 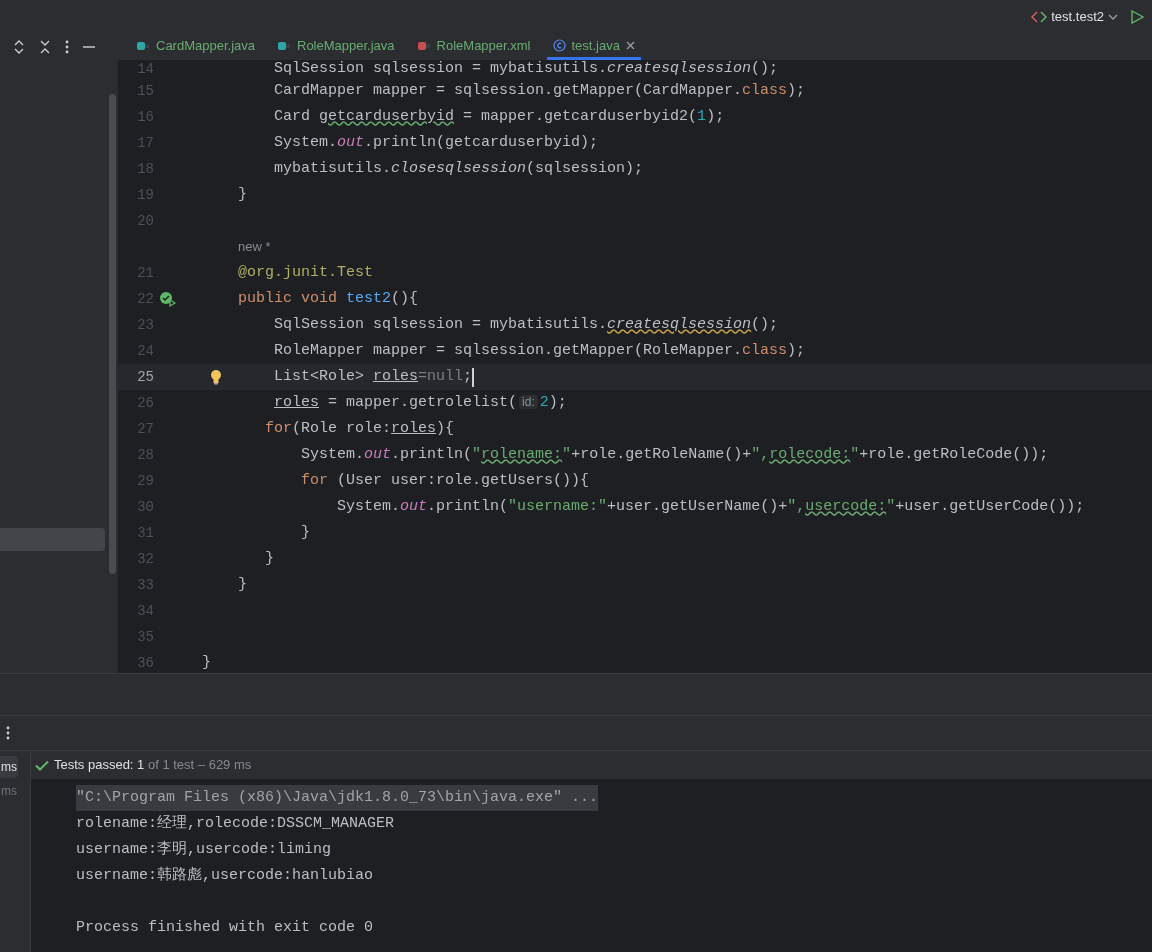 What do you see at coordinates (204, 849) in the screenshot?
I see `console-line: username:李明,usercode:liming` at bounding box center [204, 849].